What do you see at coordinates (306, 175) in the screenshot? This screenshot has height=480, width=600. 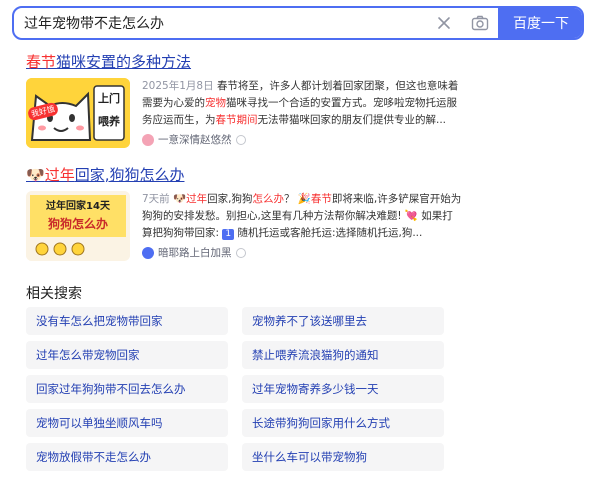 I see `result-title: 🐶过年回家,狗狗怎么办` at bounding box center [306, 175].